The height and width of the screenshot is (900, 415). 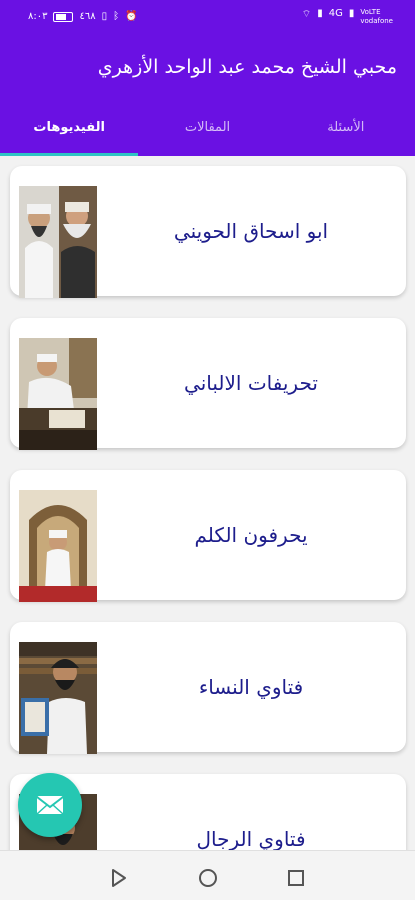 I want to click on carrier-name: vodafone, so click(x=376, y=21).